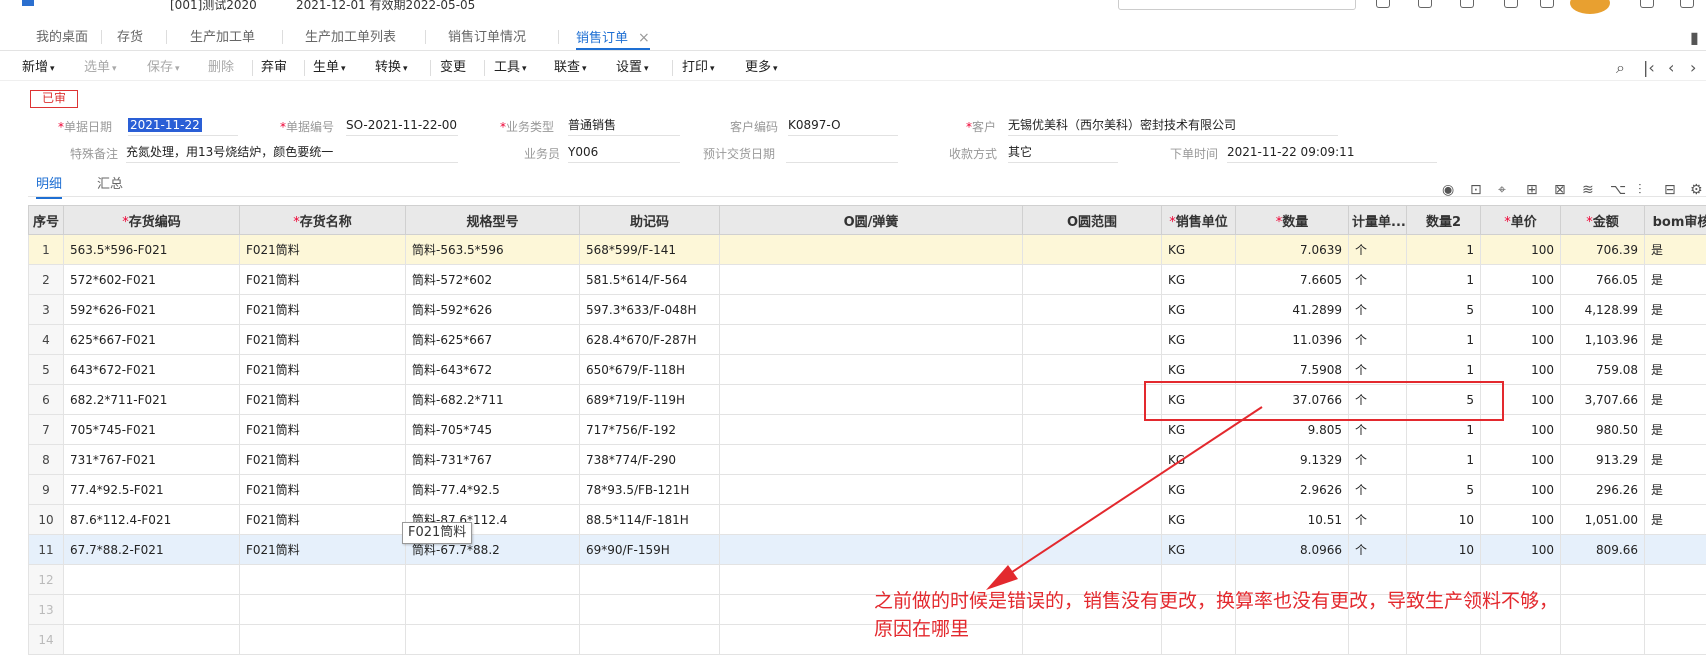 The image size is (1706, 655). Describe the element at coordinates (46, 339) in the screenshot. I see `table-cell: 4` at that location.